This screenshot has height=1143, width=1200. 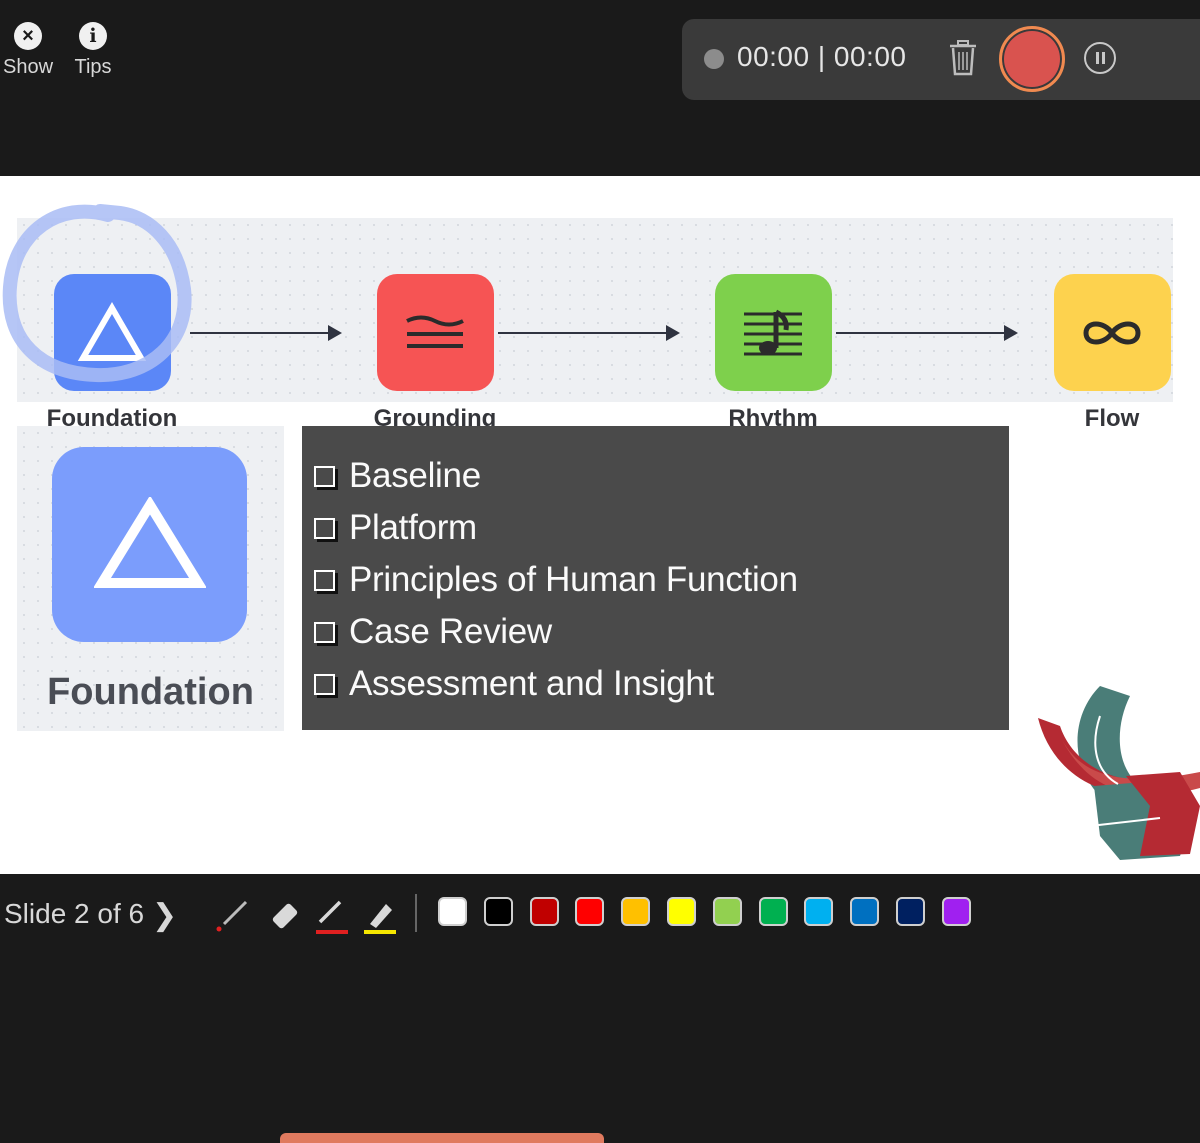 What do you see at coordinates (1100, 58) in the screenshot?
I see `pause-button` at bounding box center [1100, 58].